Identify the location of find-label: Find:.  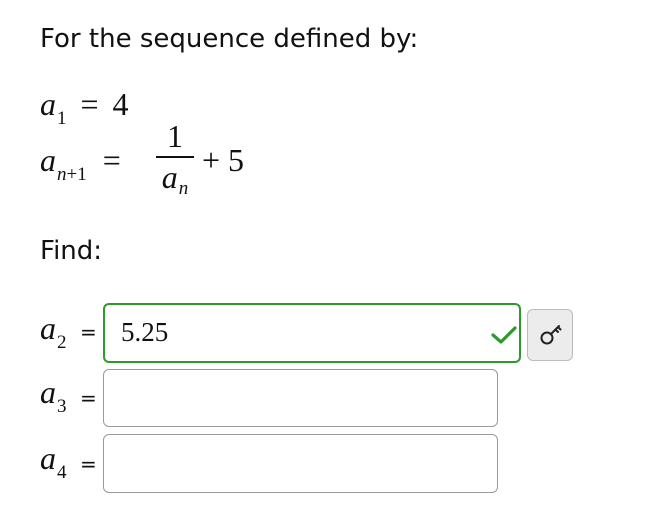
(71, 251).